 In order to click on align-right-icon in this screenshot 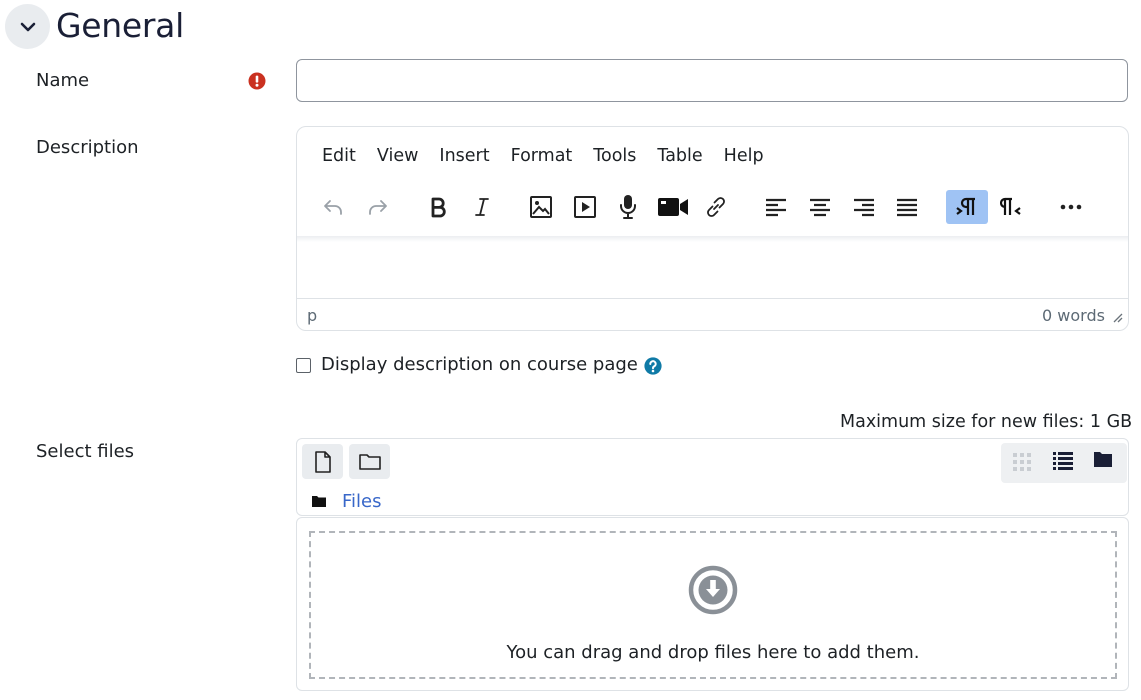, I will do `click(864, 207)`.